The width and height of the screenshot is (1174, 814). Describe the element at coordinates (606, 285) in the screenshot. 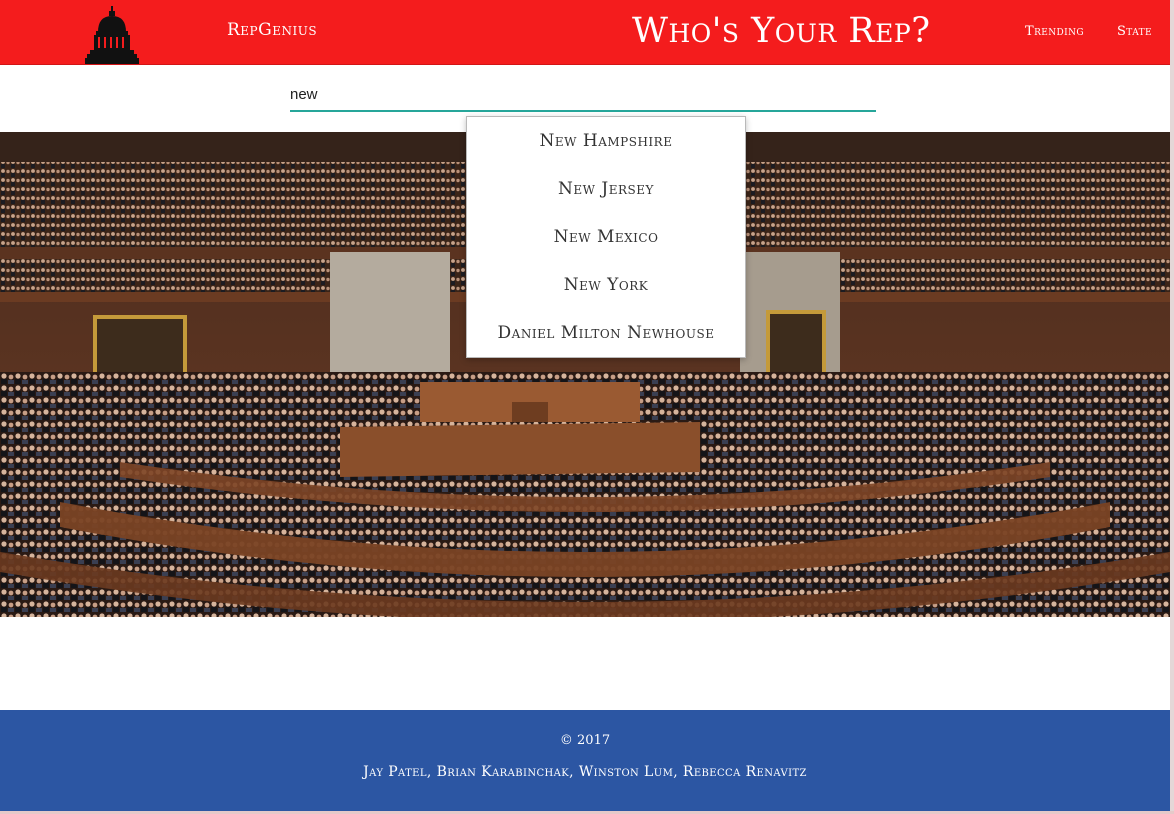

I see `suggestion-new-york: New York` at that location.